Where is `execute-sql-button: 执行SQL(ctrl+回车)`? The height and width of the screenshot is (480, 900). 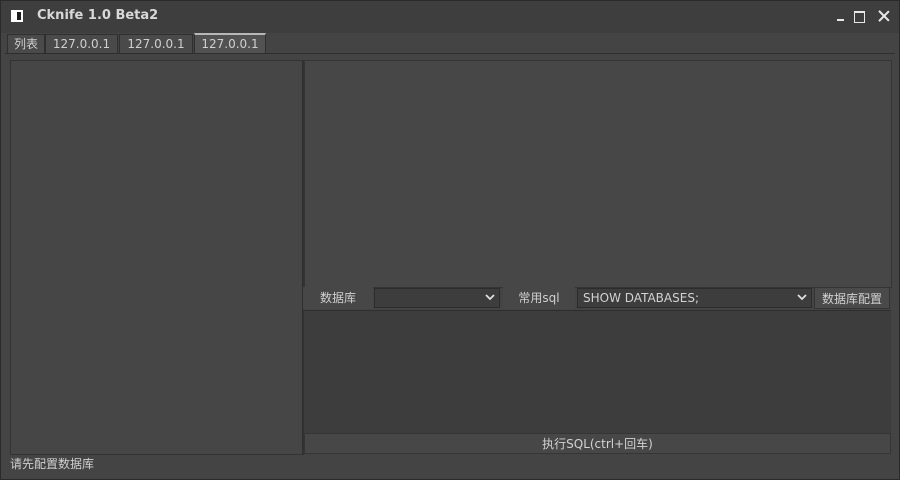
execute-sql-button: 执行SQL(ctrl+回车) is located at coordinates (597, 443).